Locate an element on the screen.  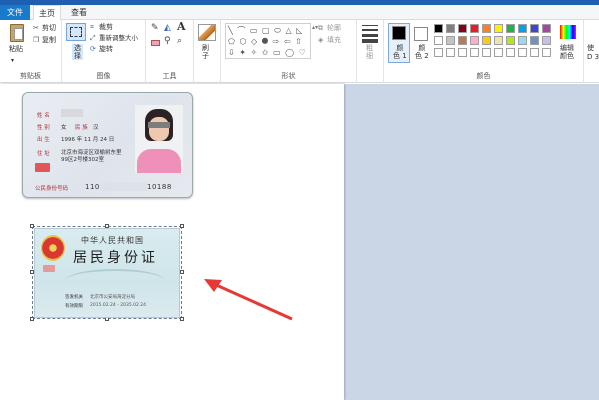
paint3d-button: 使 D 3 is located at coordinates (593, 53).